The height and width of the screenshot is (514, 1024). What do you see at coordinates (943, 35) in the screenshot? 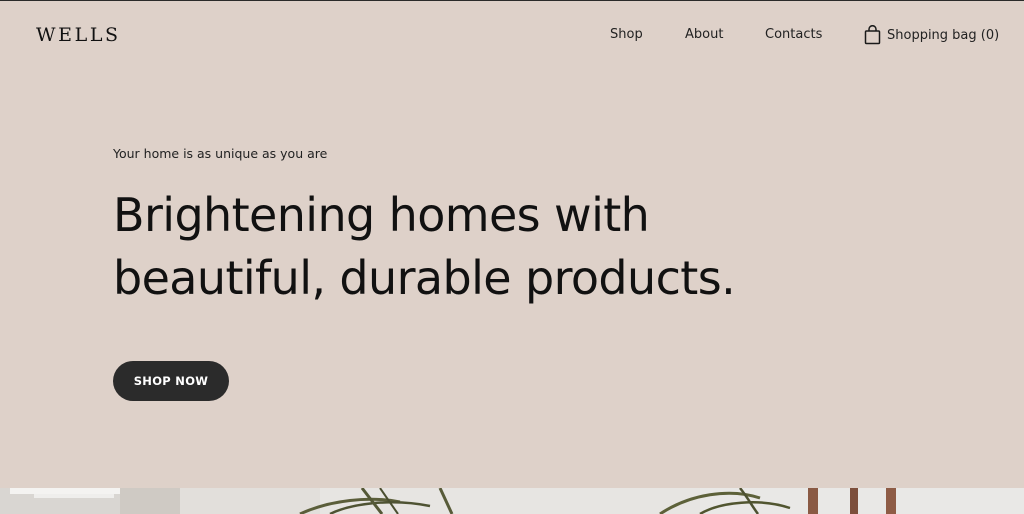
I see `shopping-bag-label: Shopping bag (0)` at bounding box center [943, 35].